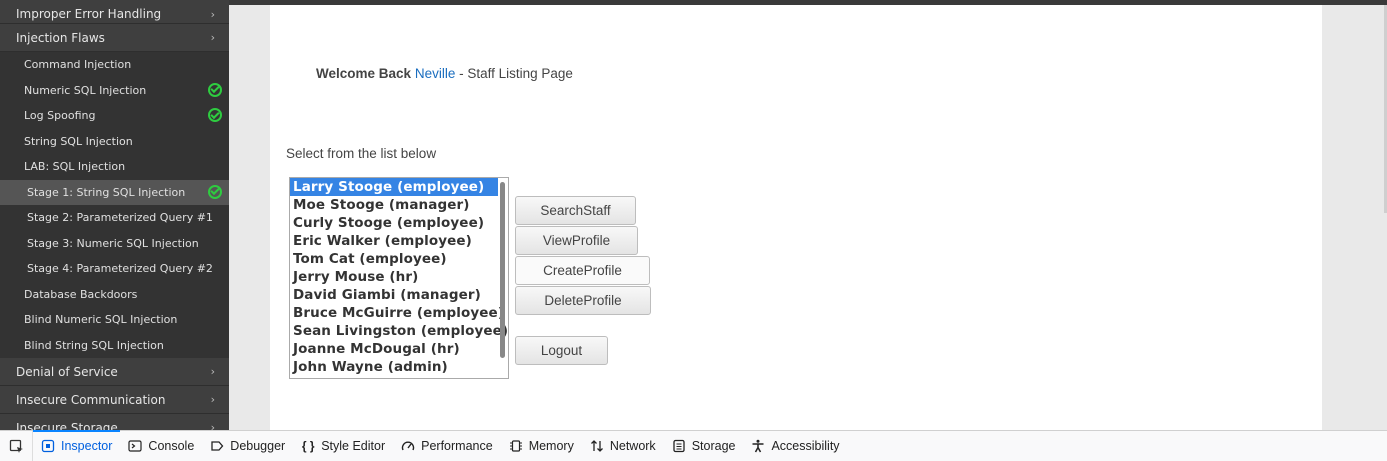  I want to click on welcome-prefix: Welcome Back, so click(364, 73).